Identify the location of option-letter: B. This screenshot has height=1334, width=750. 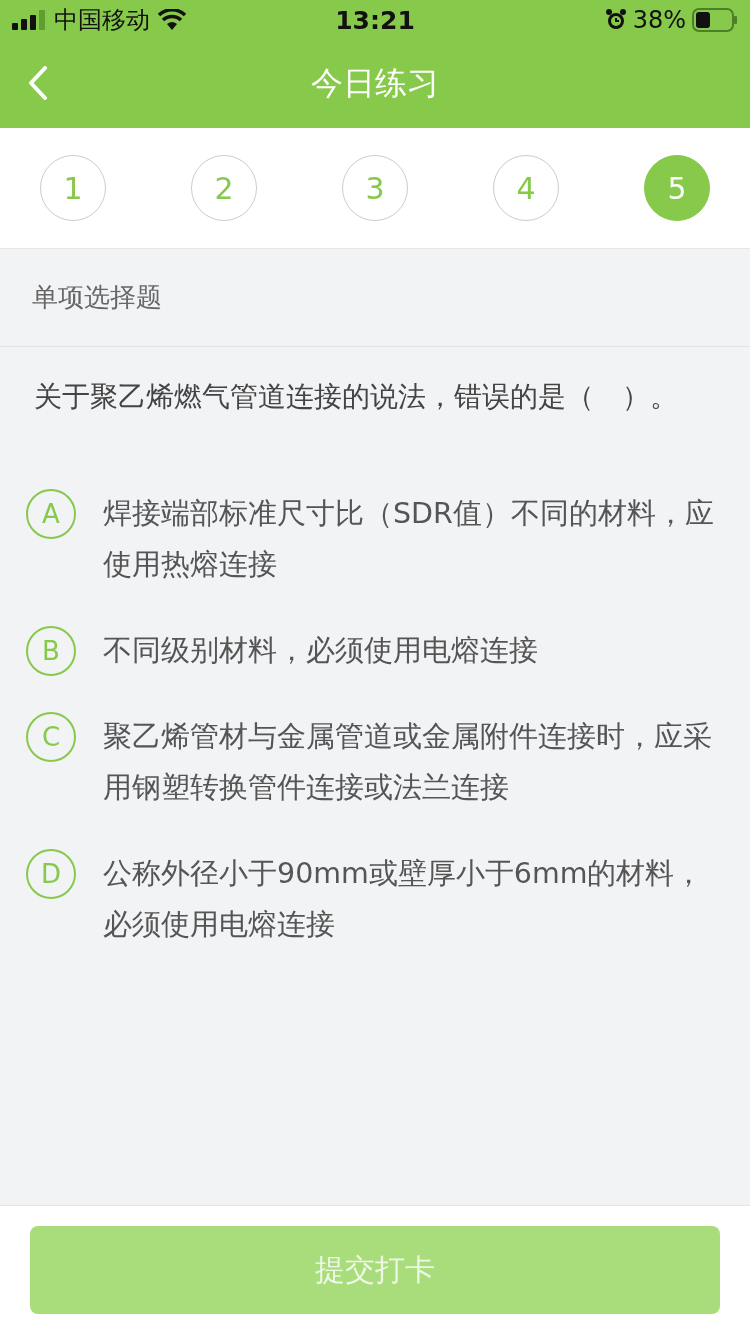
(51, 651).